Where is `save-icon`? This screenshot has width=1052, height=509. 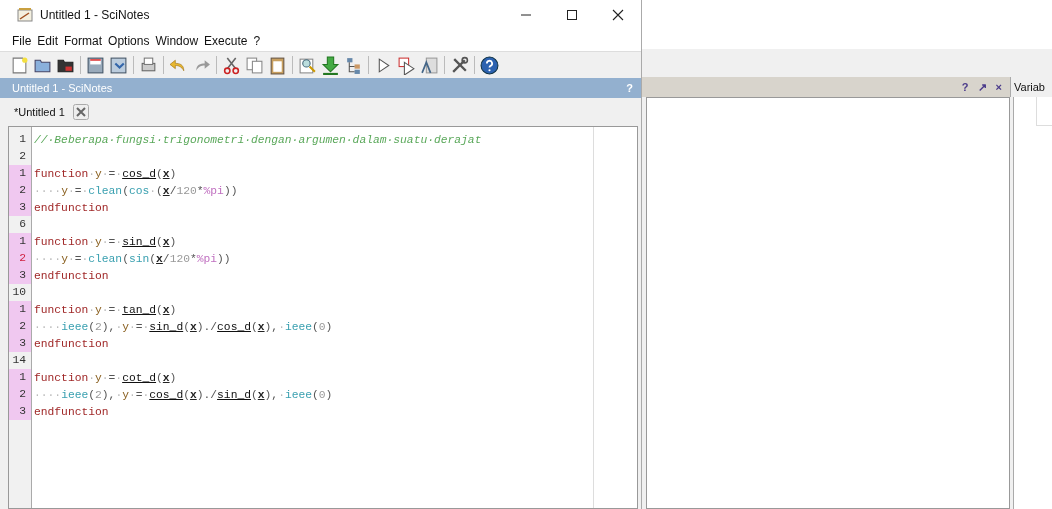
save-icon is located at coordinates (95, 65).